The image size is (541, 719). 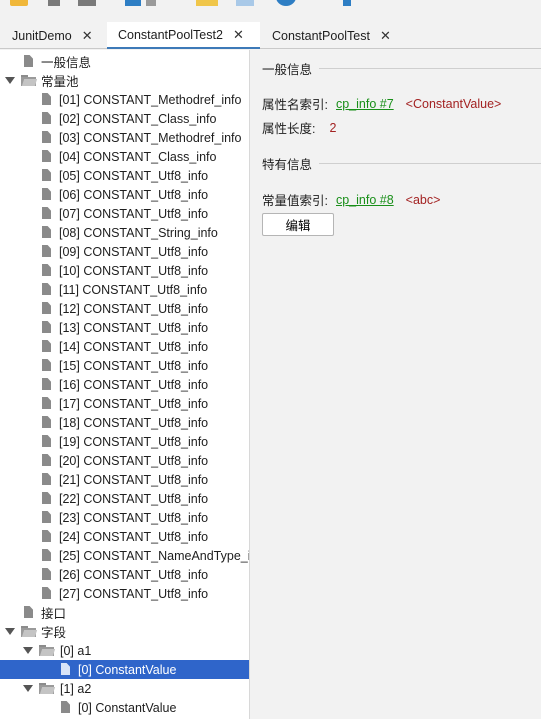 I want to click on list-icon, so click(x=151, y=3).